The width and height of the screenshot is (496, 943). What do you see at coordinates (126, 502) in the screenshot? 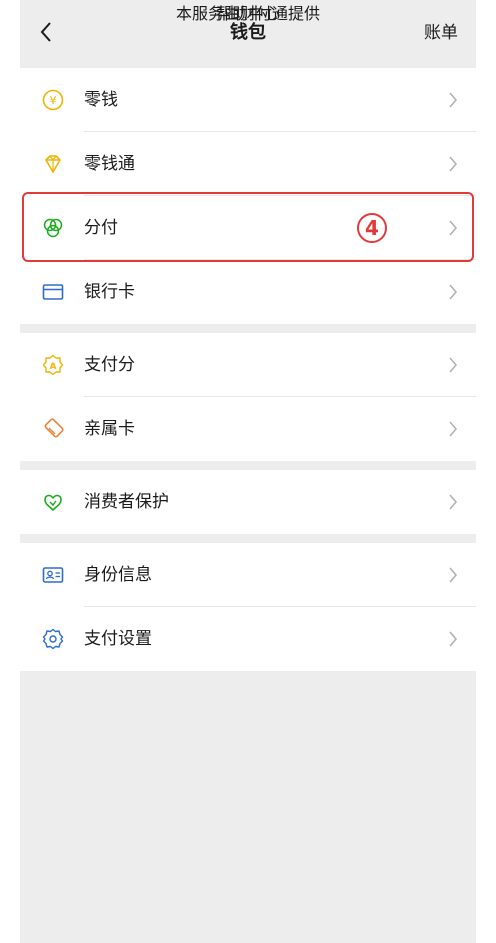
I see `menu-item-label: 消费者保护` at bounding box center [126, 502].